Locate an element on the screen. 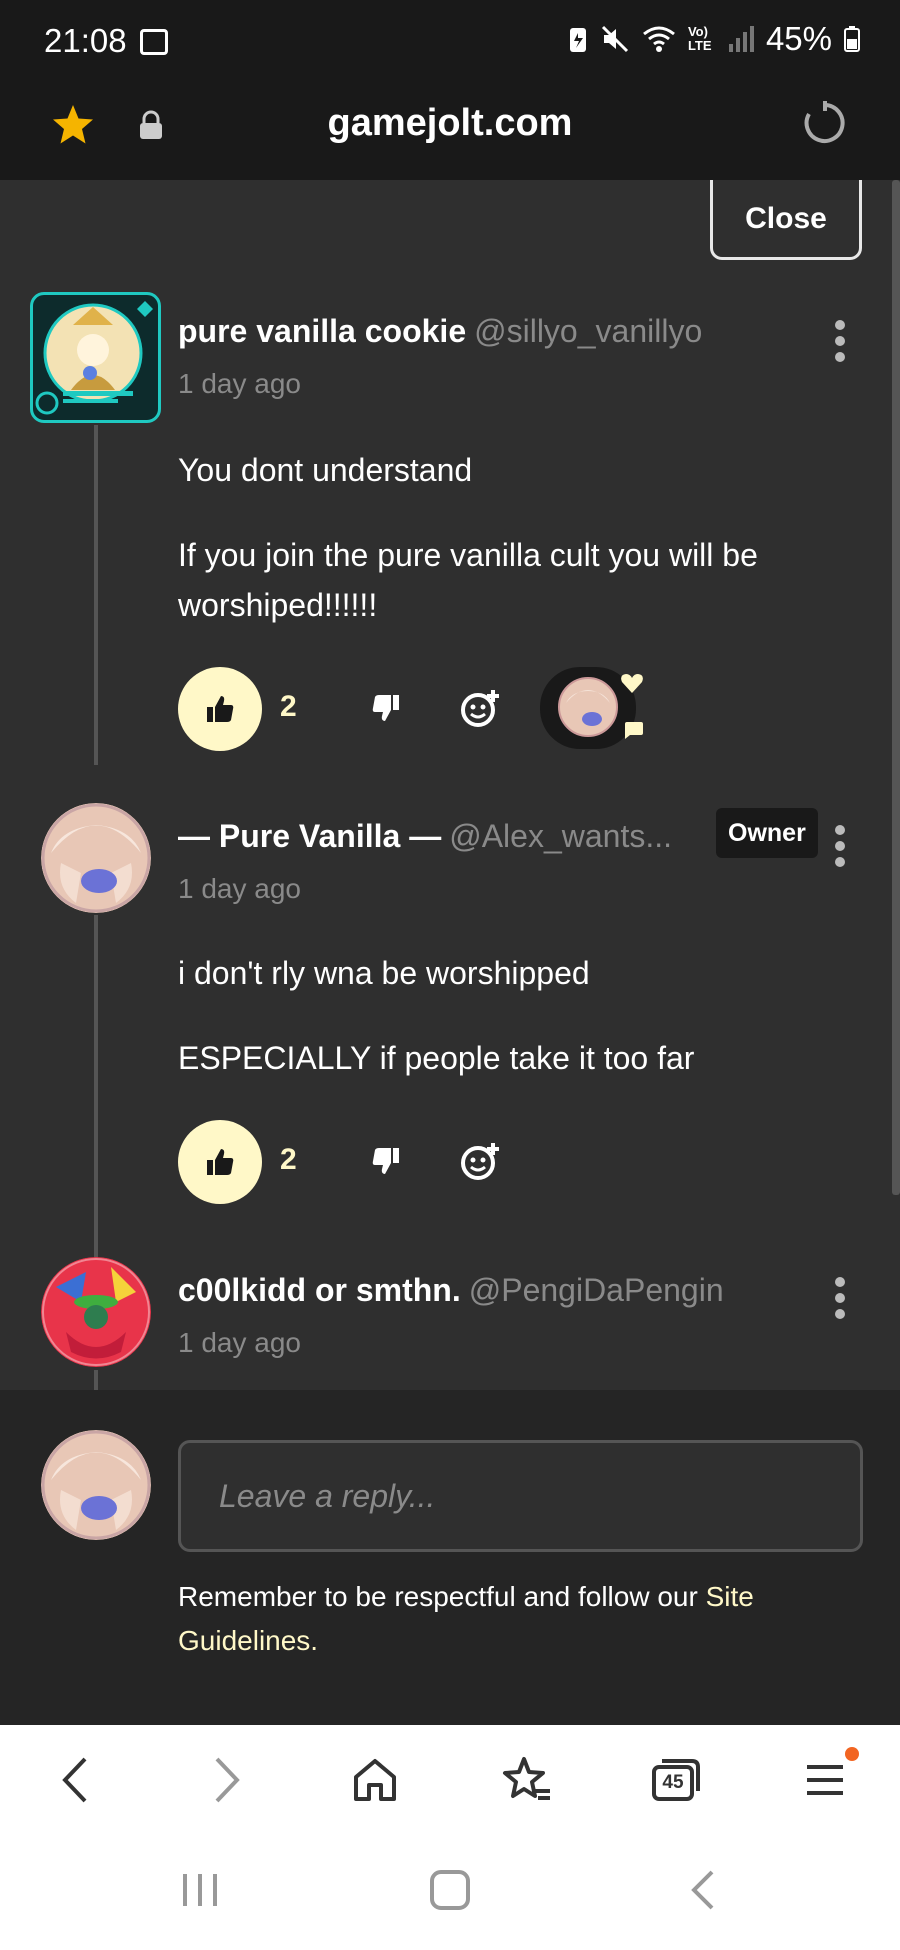 The width and height of the screenshot is (900, 1950). notification-dot is located at coordinates (852, 1754).